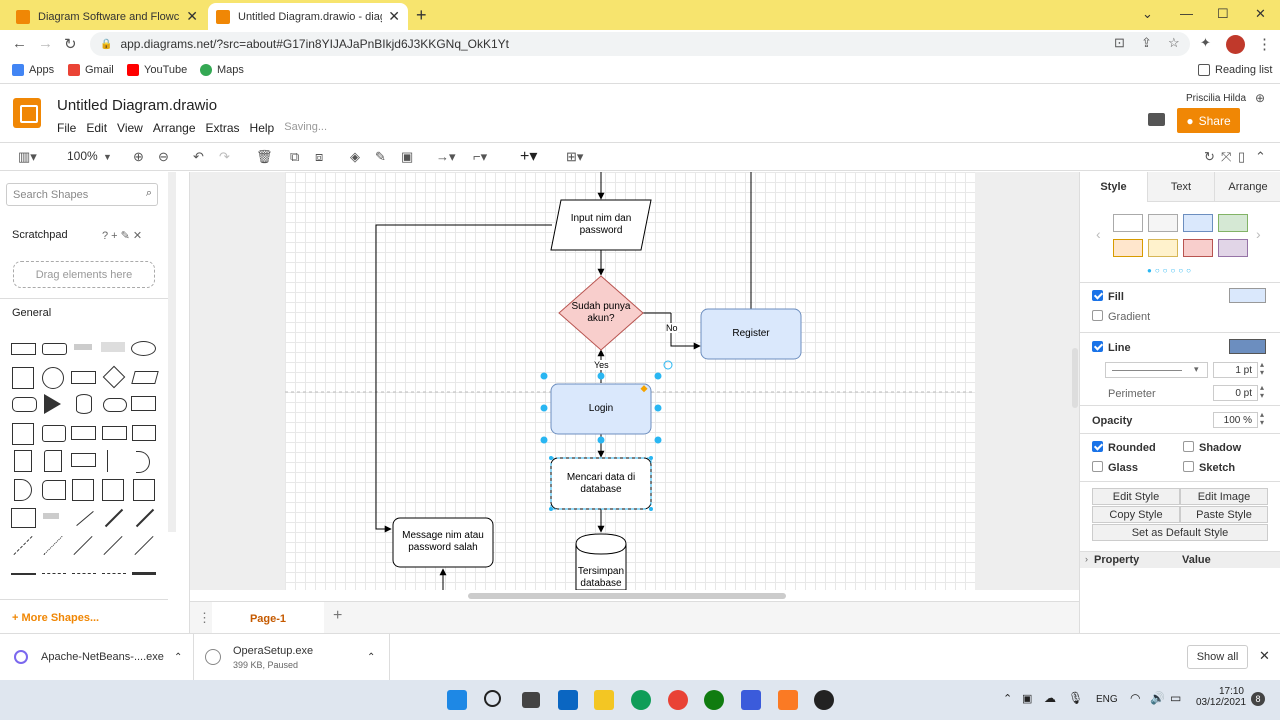  I want to click on style-swatch-purple, so click(1233, 248).